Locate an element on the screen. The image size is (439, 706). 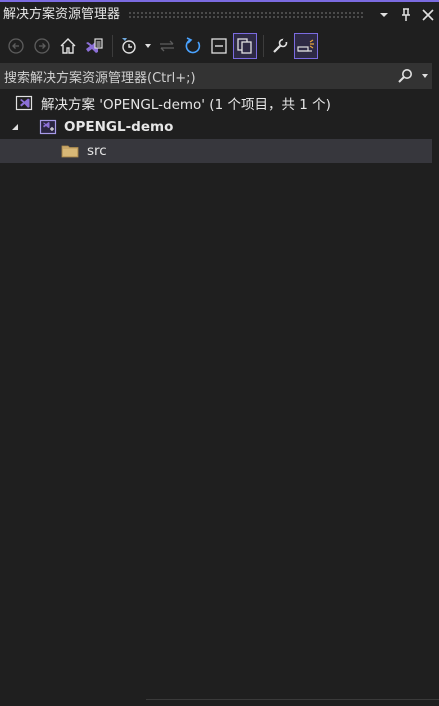
show-all-files-icon is located at coordinates (245, 46).